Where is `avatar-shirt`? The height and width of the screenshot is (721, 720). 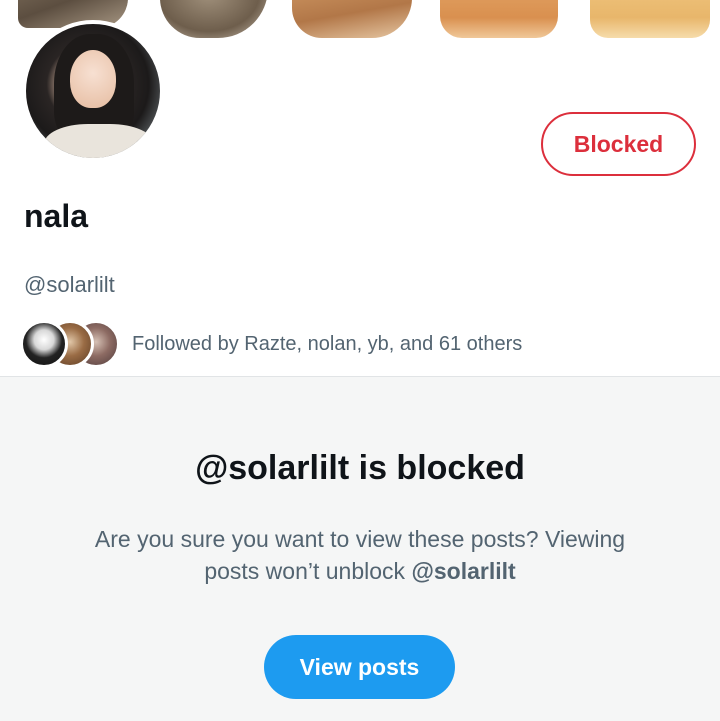
avatar-shirt is located at coordinates (99, 141).